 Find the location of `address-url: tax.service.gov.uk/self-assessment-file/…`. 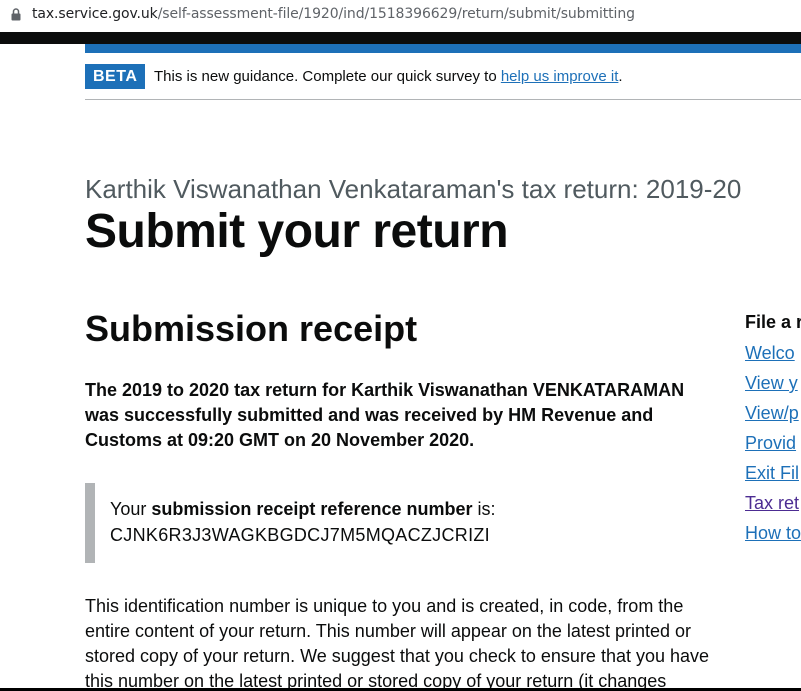

address-url: tax.service.gov.uk/self-assessment-file/… is located at coordinates (333, 14).